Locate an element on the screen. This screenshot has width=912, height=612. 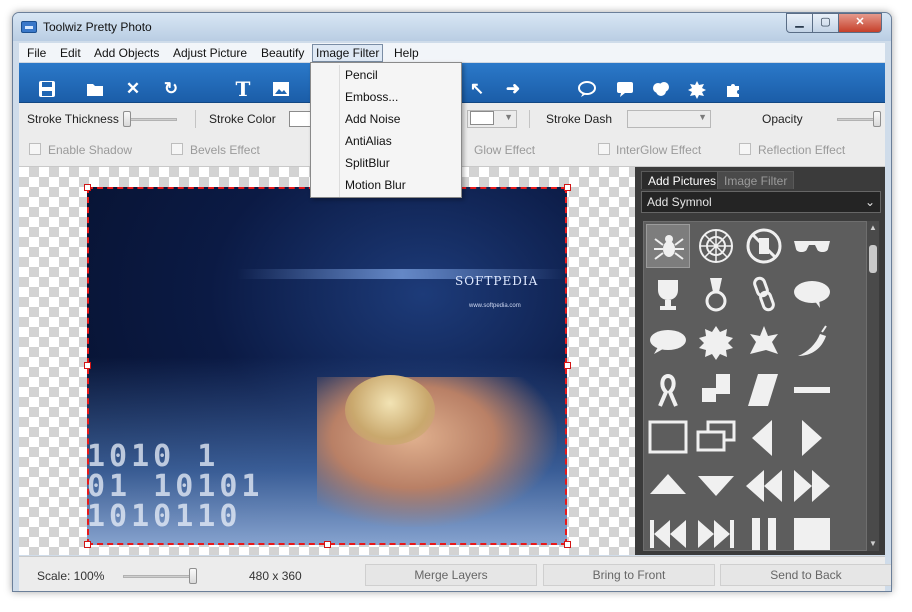
minimize-button: ▁ is located at coordinates (799, 23).